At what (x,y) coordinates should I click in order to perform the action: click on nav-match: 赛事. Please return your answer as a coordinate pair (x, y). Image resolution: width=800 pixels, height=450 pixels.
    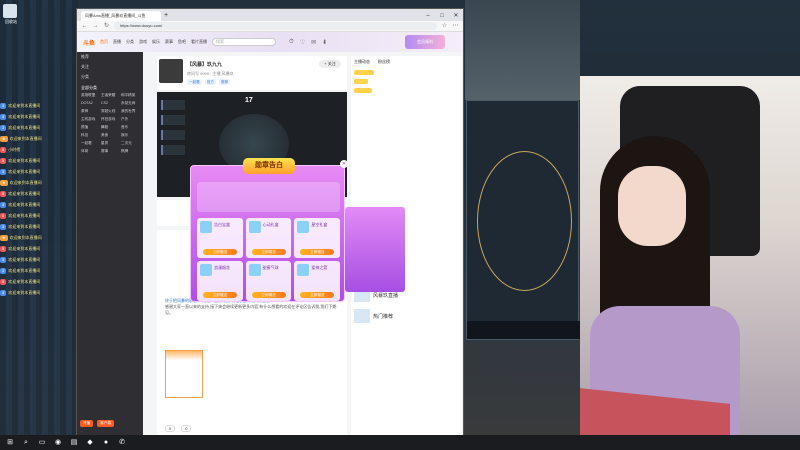
    Looking at the image, I should click on (169, 42).